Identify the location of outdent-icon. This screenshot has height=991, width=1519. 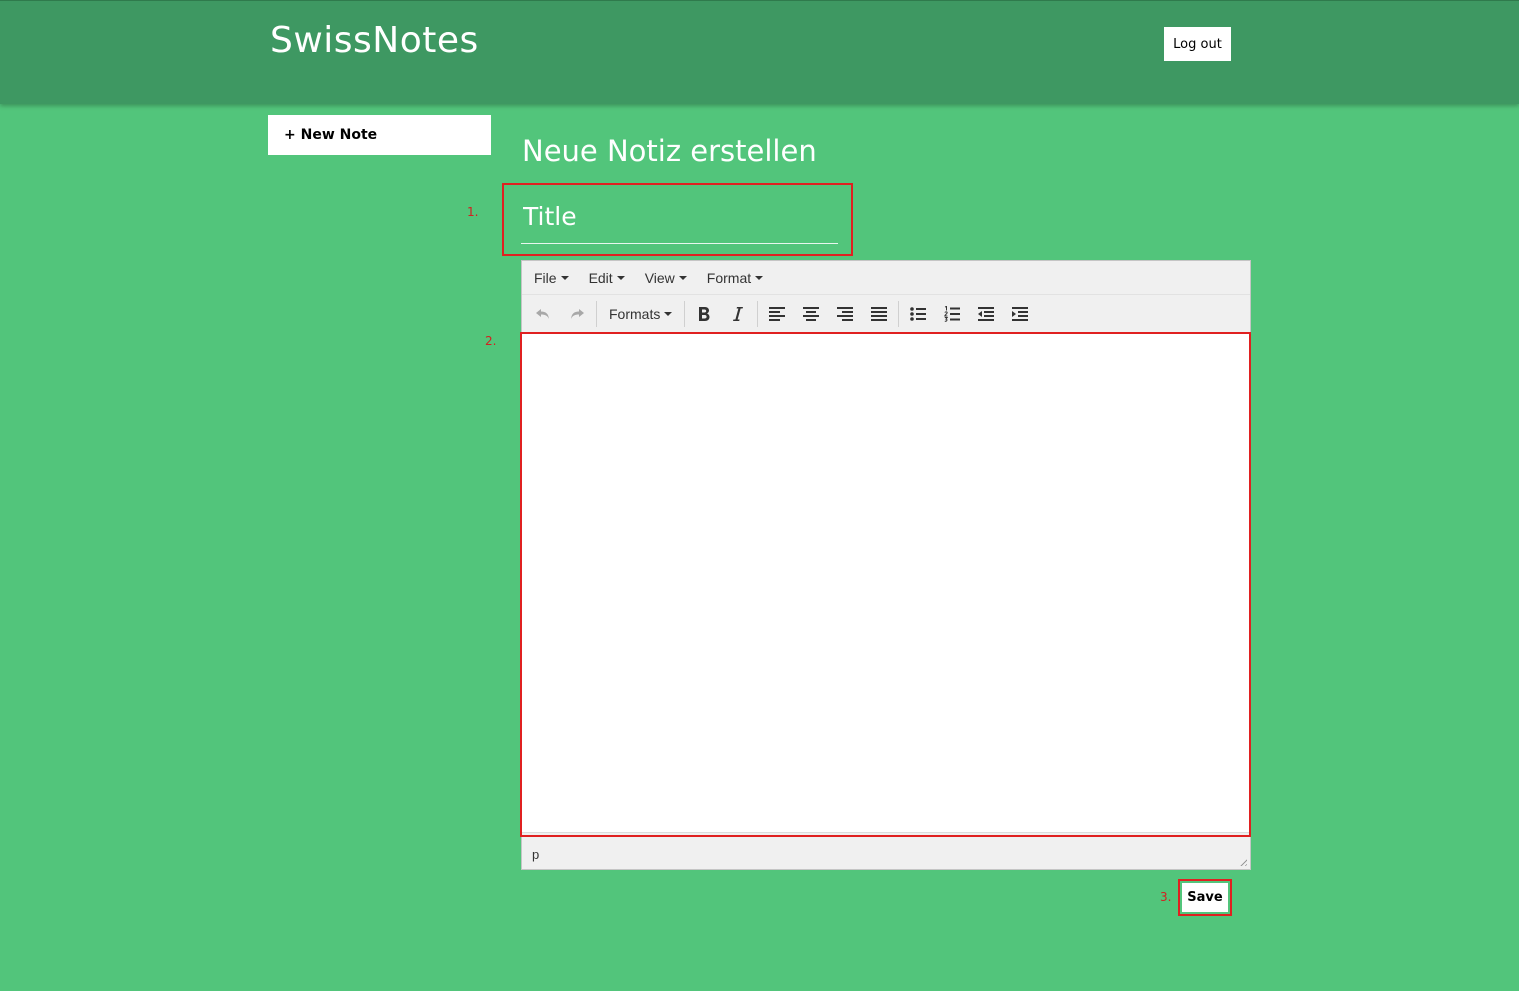
(986, 313).